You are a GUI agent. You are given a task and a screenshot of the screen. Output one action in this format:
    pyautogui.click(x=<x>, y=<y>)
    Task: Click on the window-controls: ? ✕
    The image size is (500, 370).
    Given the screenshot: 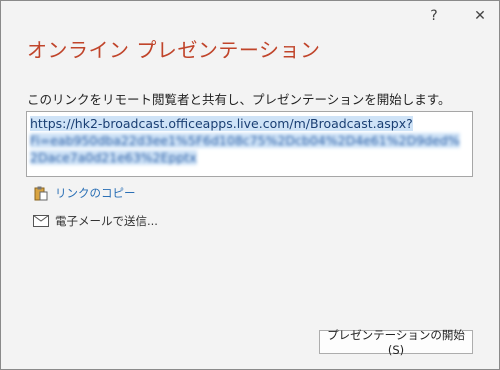 What is the action you would take?
    pyautogui.click(x=457, y=16)
    